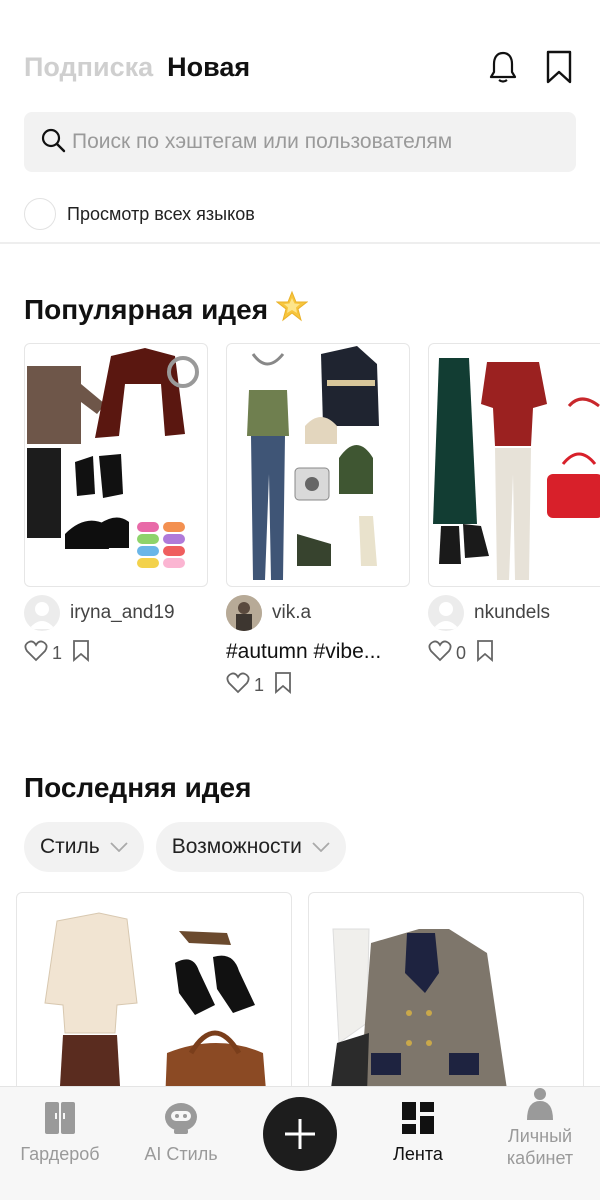  Describe the element at coordinates (540, 1147) in the screenshot. I see `nav-label: Личный кабинет` at that location.